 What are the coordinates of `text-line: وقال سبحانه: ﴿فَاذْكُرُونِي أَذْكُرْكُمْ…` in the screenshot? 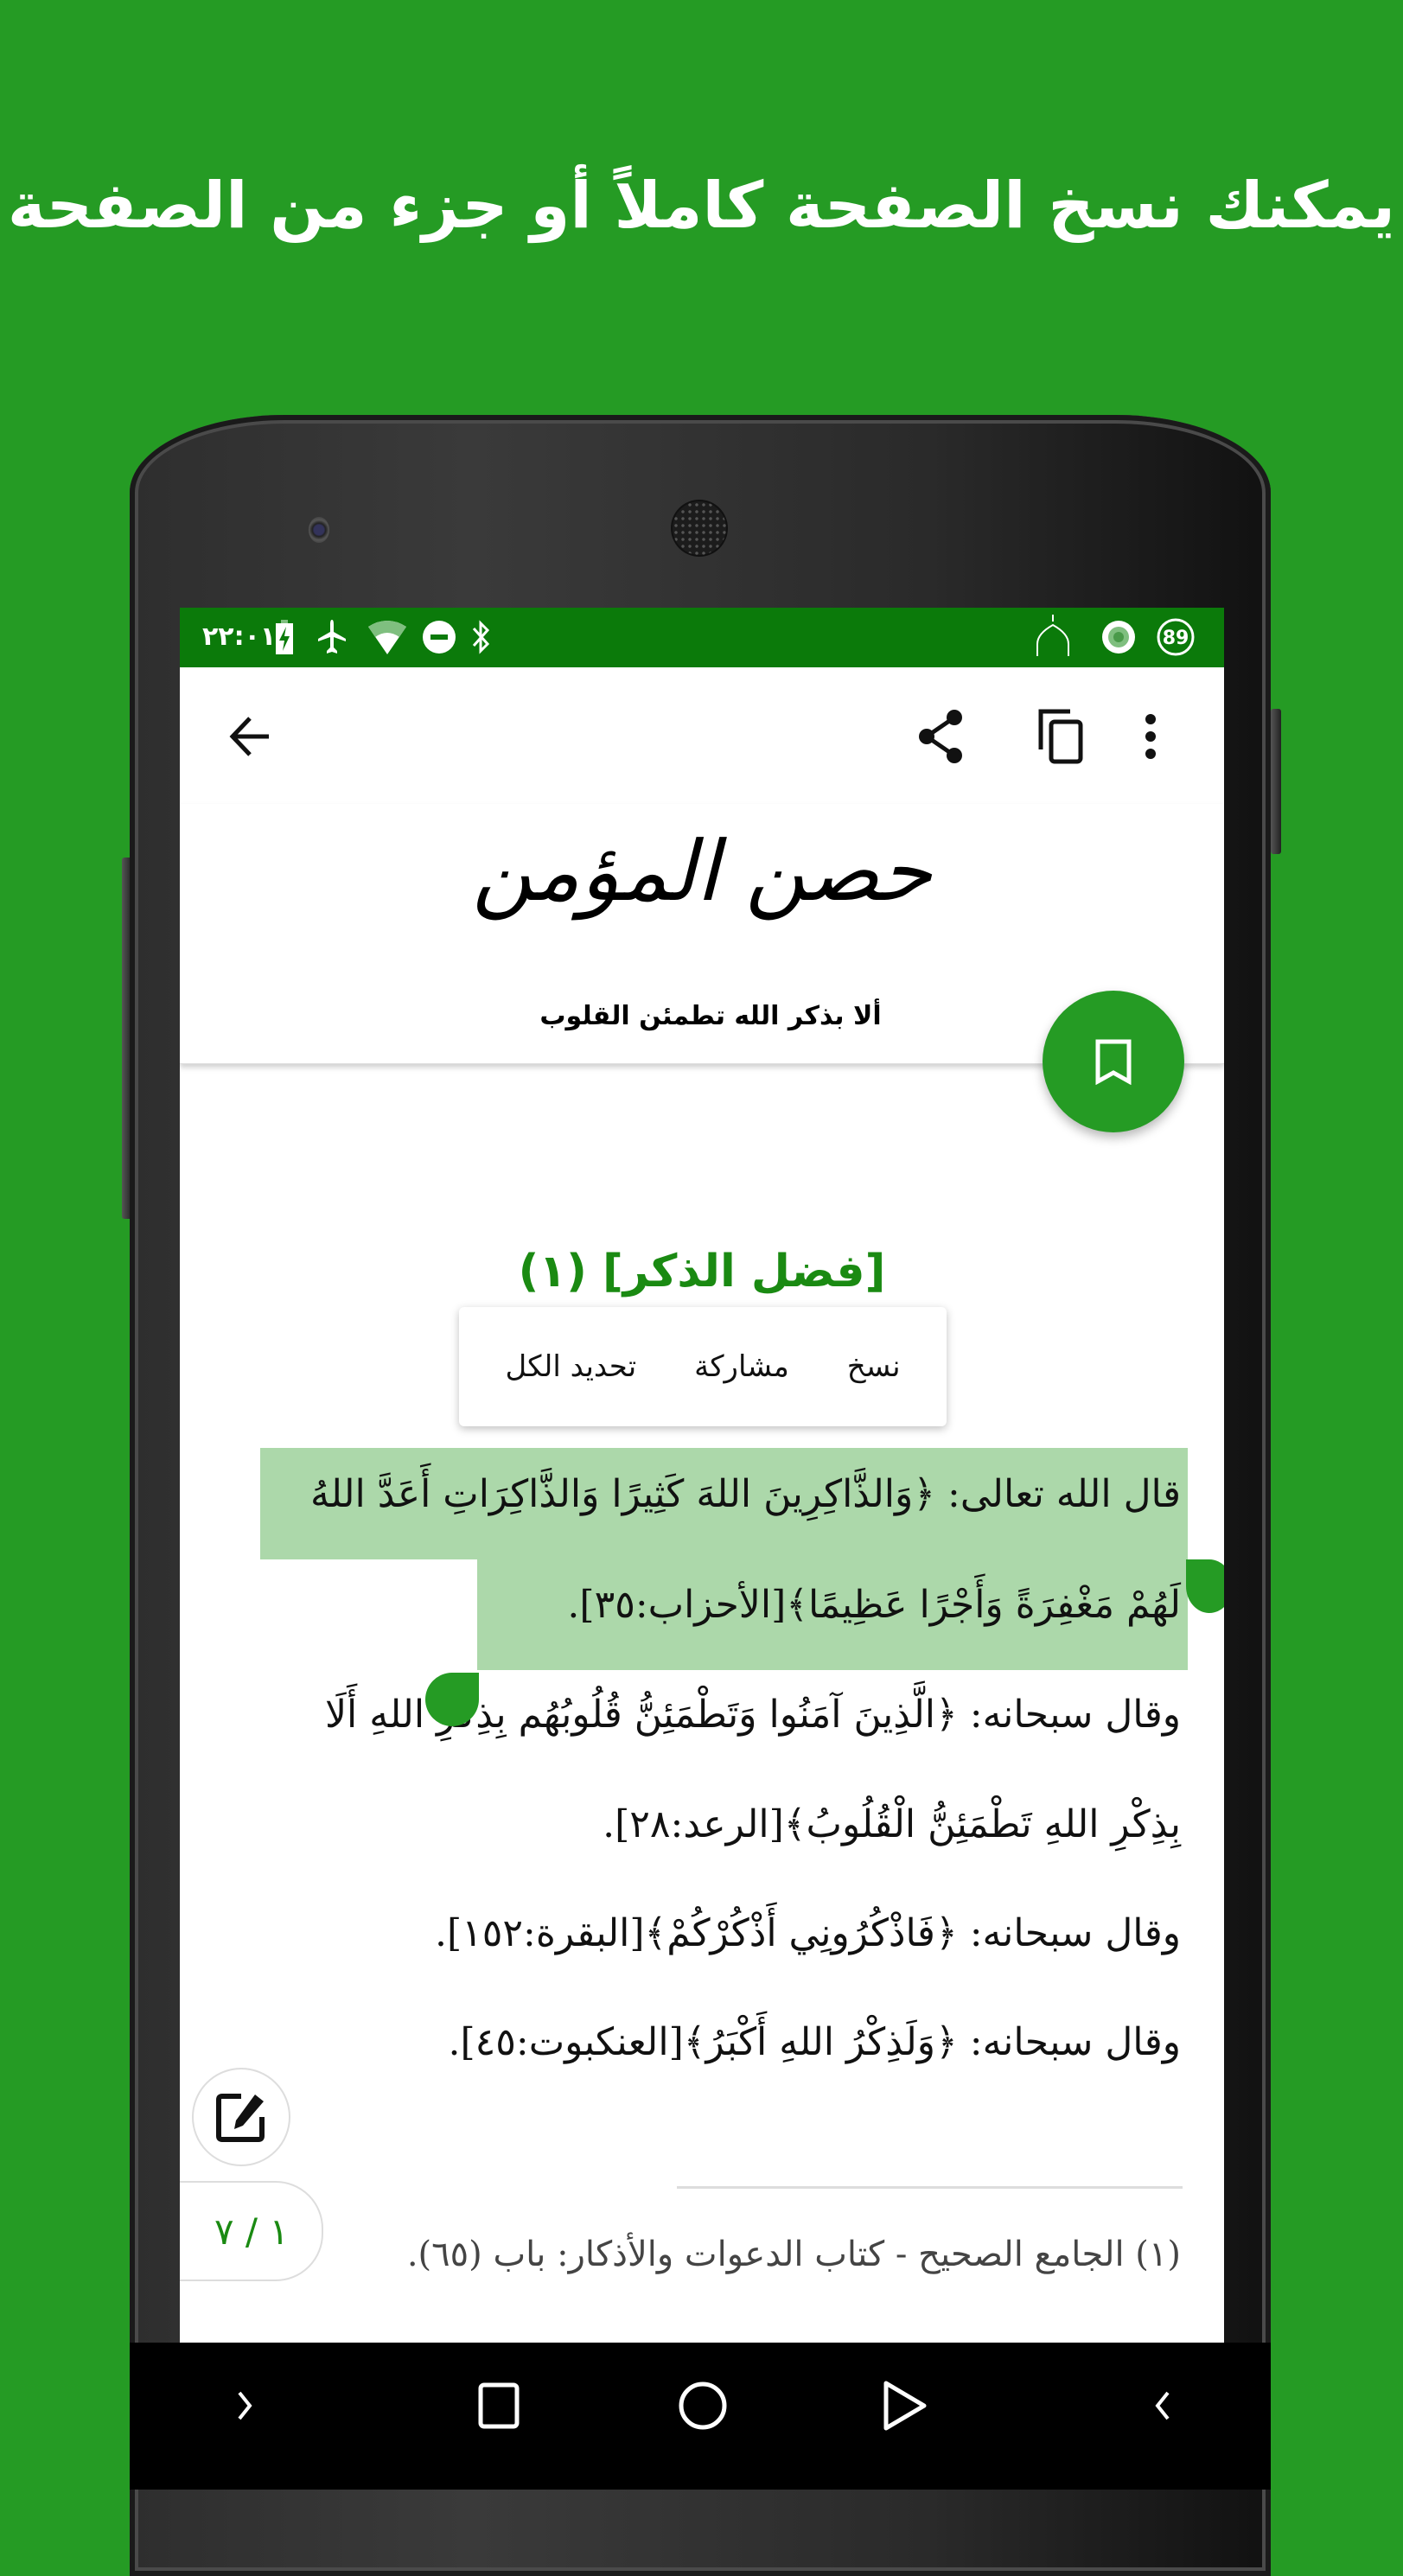 It's located at (808, 1933).